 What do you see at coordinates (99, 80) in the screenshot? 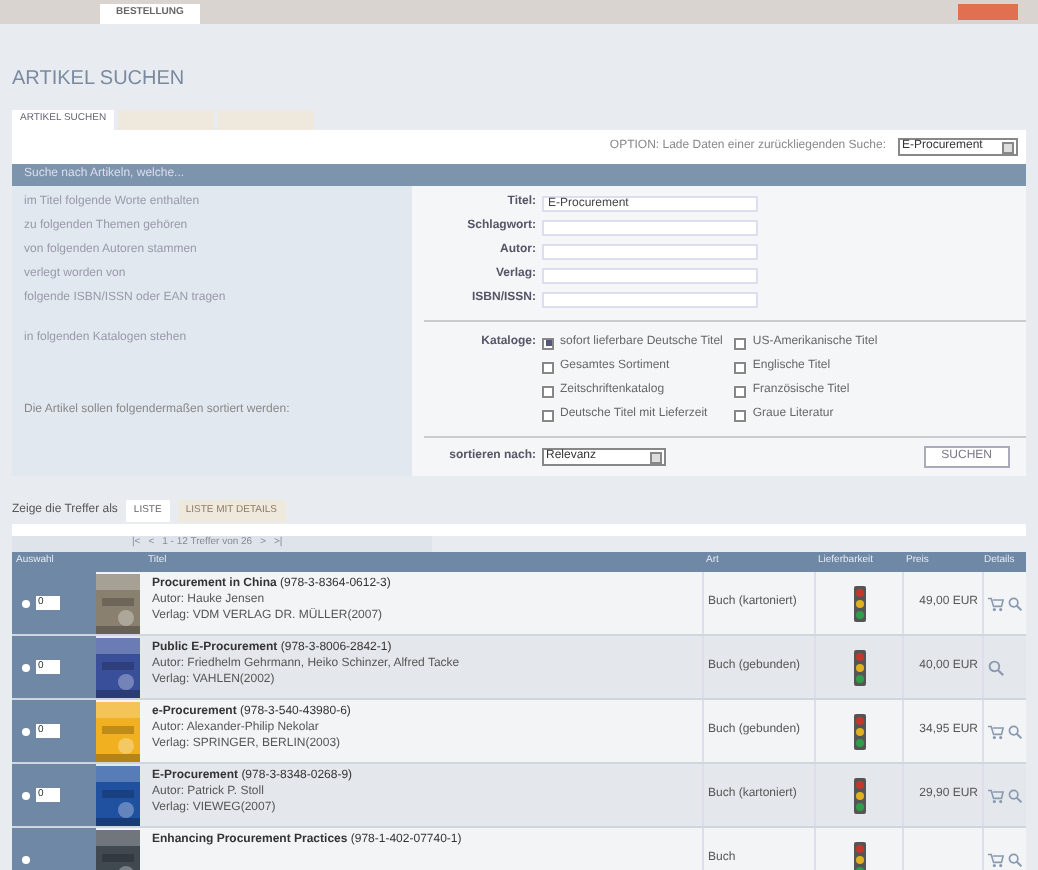
I see `page-heading: ARTIKEL SUCHEN` at bounding box center [99, 80].